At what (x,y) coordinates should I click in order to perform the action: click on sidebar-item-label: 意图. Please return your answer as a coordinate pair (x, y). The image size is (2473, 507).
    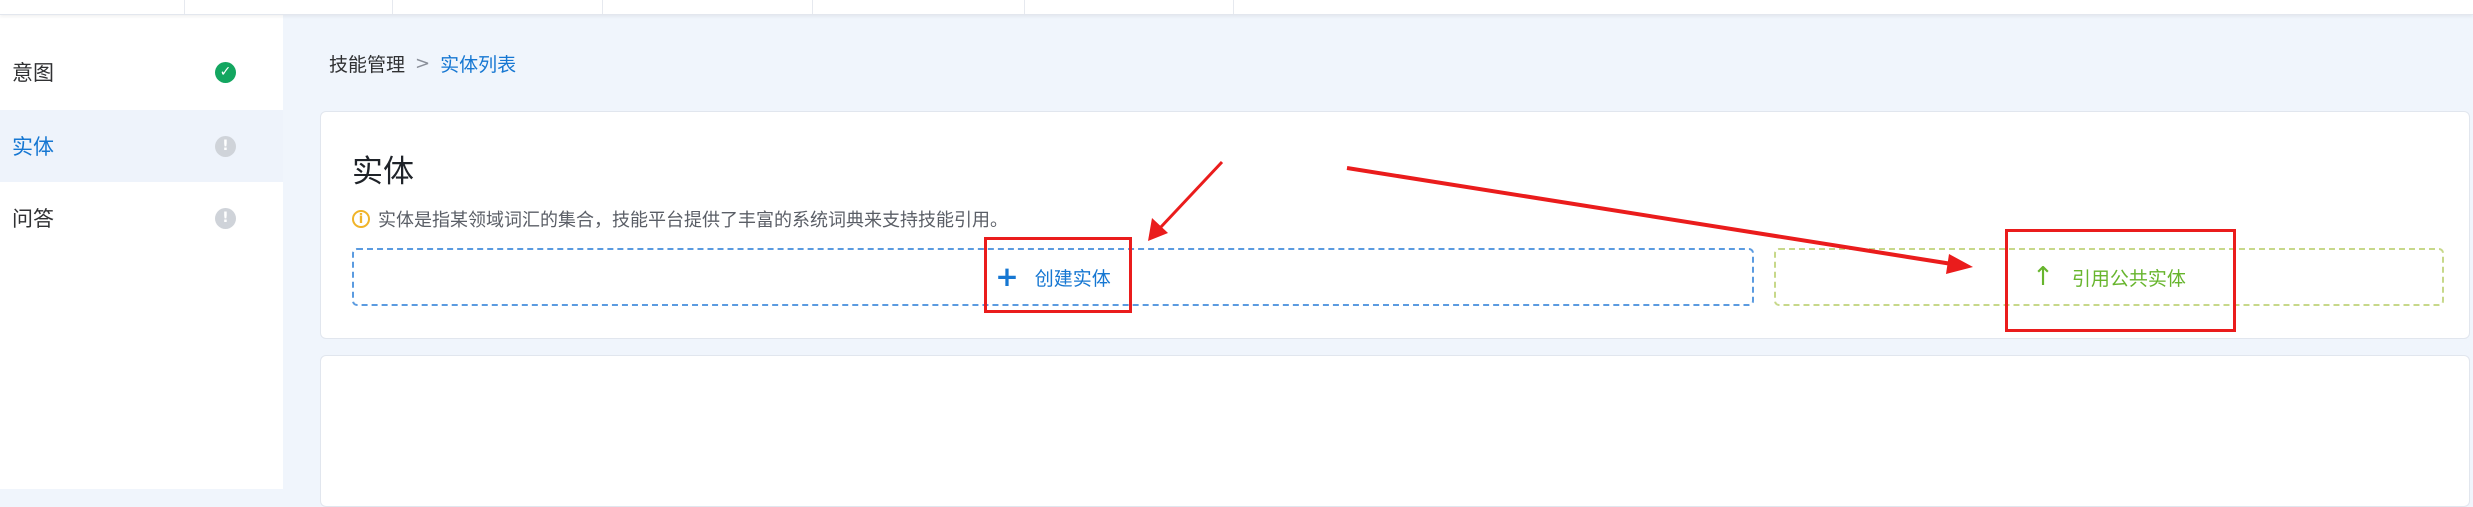
    Looking at the image, I should click on (33, 73).